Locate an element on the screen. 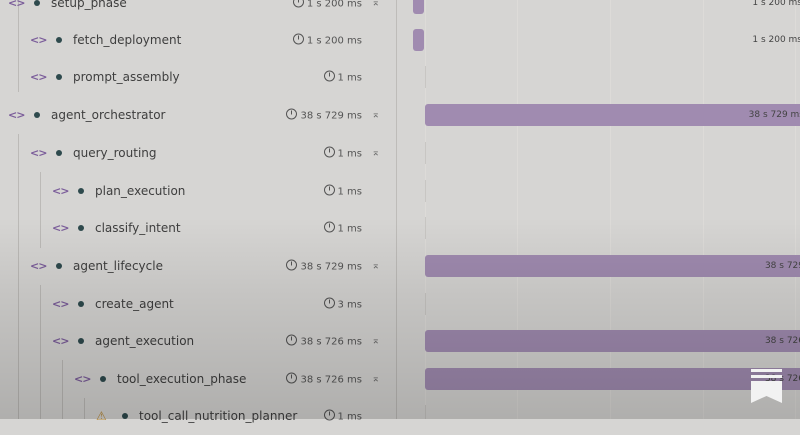 The image size is (800, 435). span-row: ⚠ tool_call_nutrition_planner 1 ms is located at coordinates (198, 416).